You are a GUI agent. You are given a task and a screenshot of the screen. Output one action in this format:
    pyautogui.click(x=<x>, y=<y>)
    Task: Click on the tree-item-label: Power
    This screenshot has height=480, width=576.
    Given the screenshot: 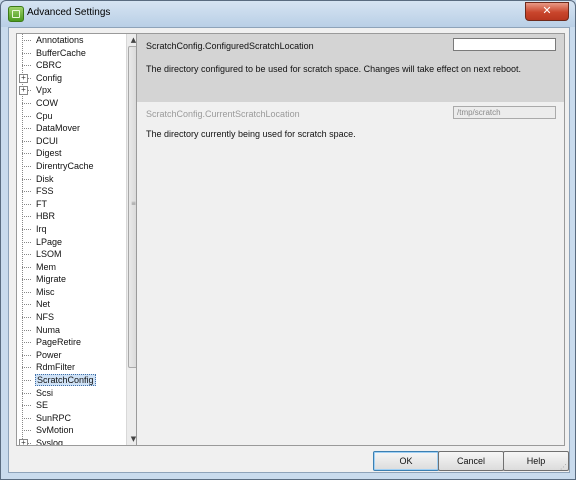 What is the action you would take?
    pyautogui.click(x=49, y=354)
    